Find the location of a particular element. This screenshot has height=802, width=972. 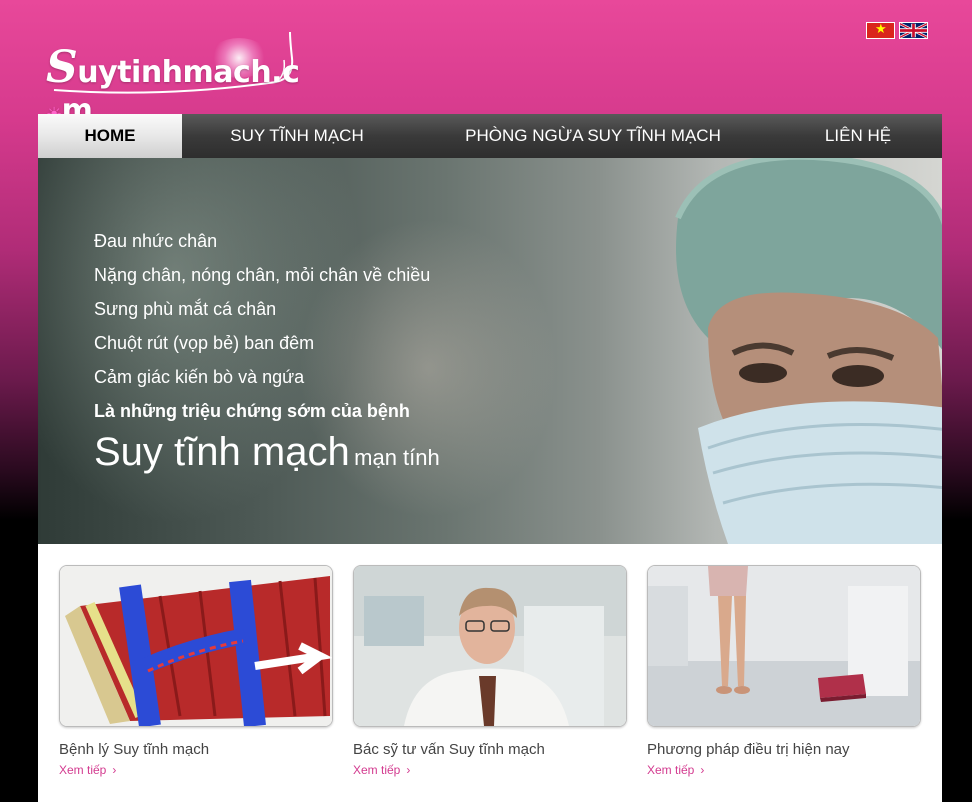

symptom-item: Sưng phù mắt cá chân is located at coordinates (185, 309).